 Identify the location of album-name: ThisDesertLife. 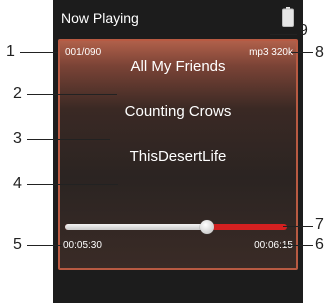
(178, 156).